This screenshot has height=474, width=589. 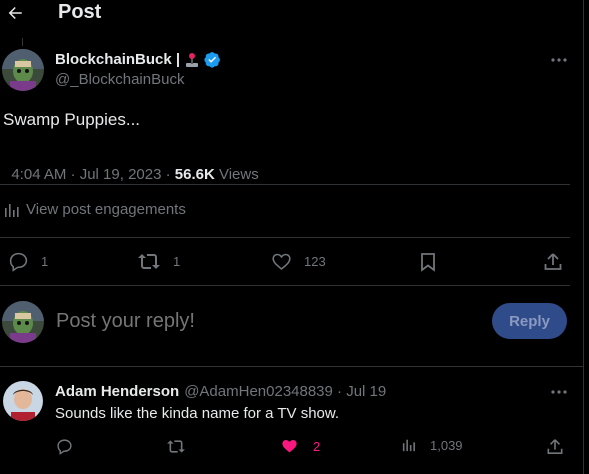 What do you see at coordinates (266, 321) in the screenshot?
I see `reply-input` at bounding box center [266, 321].